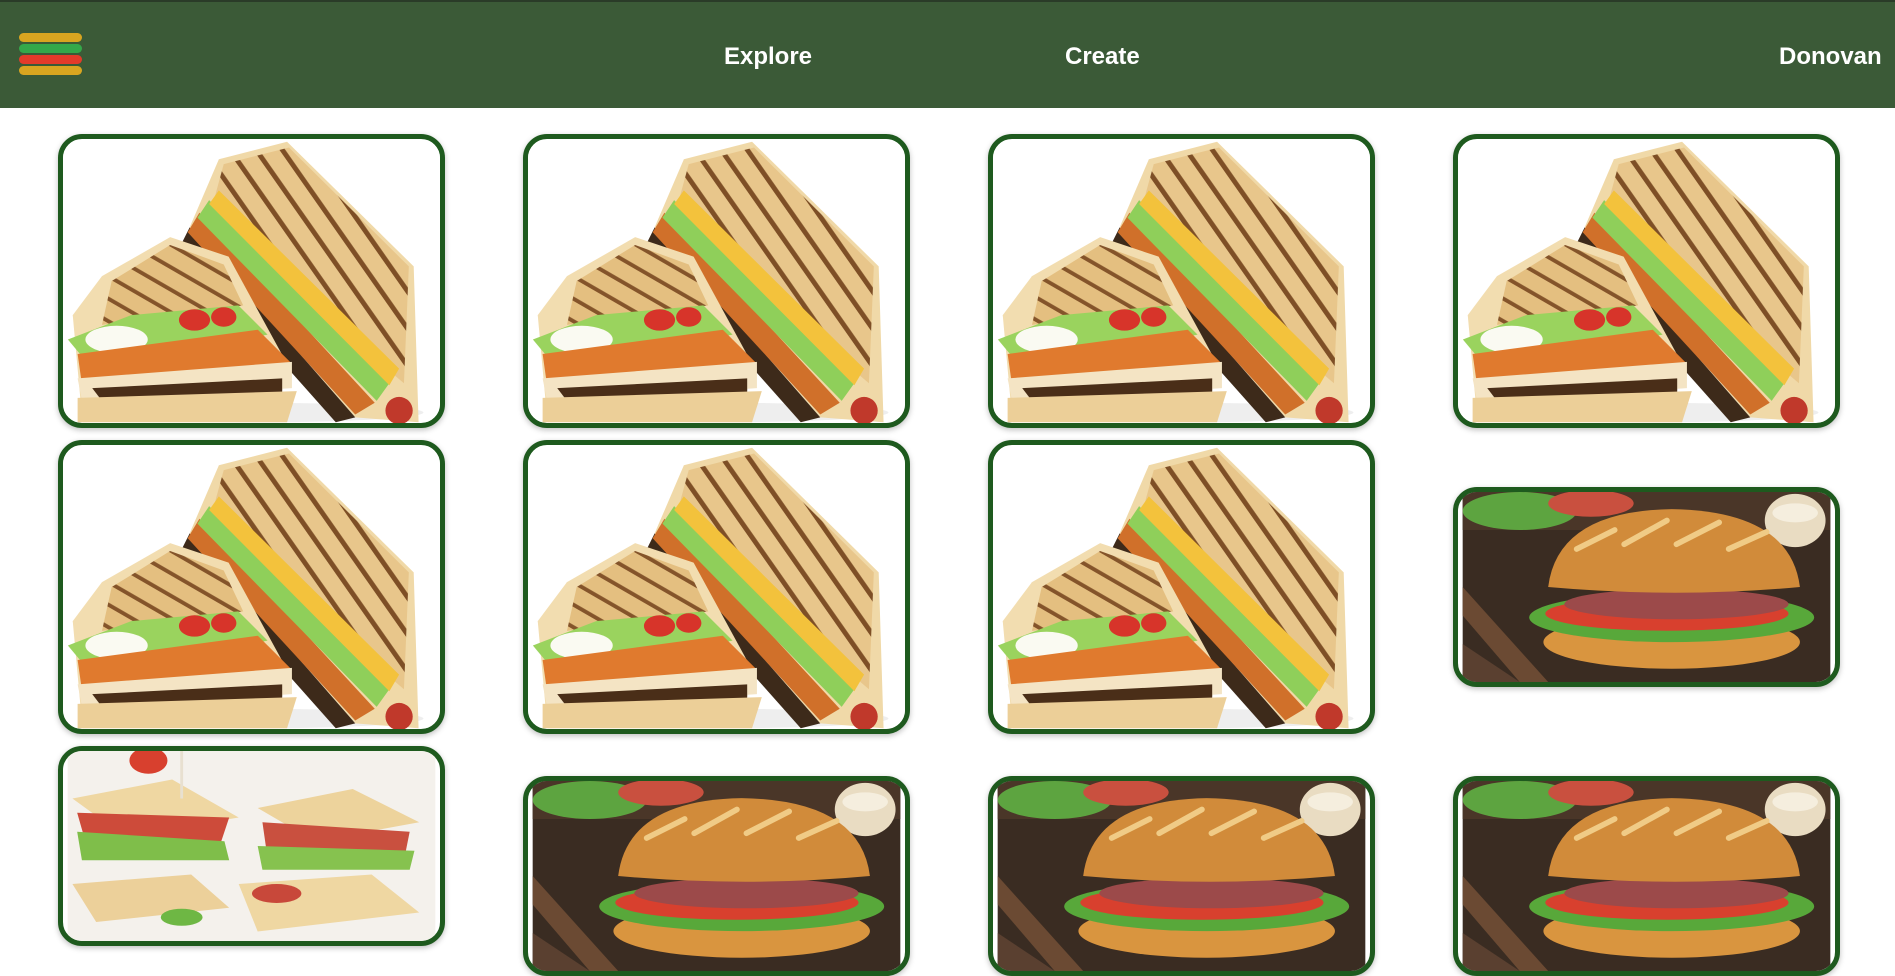 This screenshot has height=976, width=1895. Describe the element at coordinates (1830, 57) in the screenshot. I see `user-profile-link: Donovan` at that location.